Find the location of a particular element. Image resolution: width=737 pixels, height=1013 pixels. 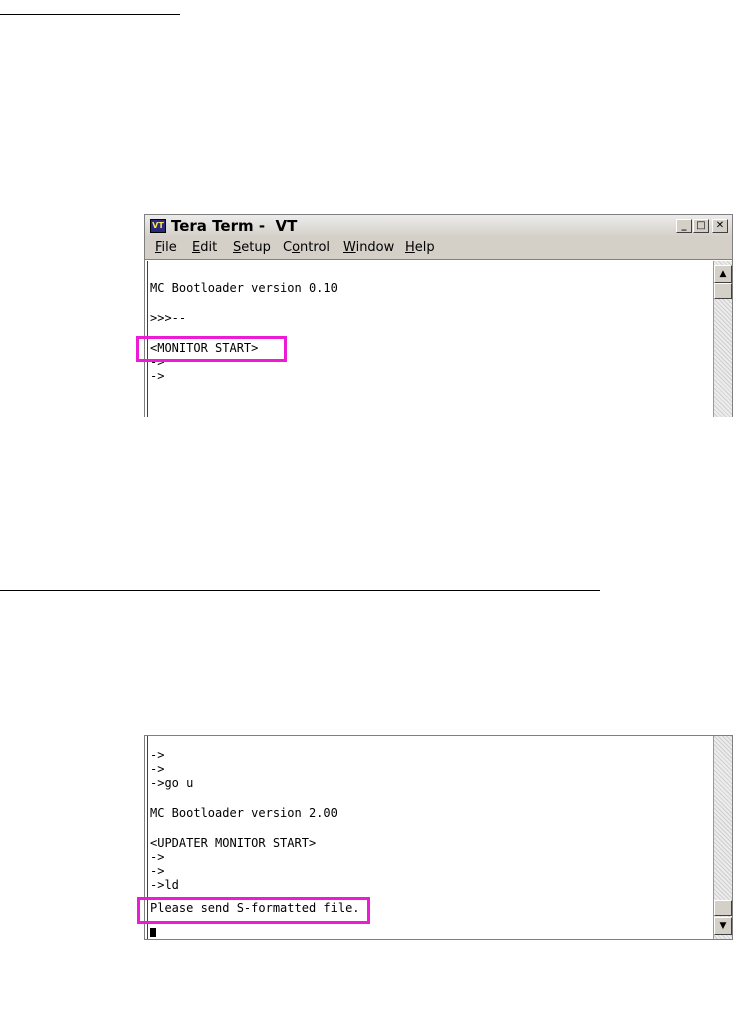

maximize-icon: □ is located at coordinates (701, 226).